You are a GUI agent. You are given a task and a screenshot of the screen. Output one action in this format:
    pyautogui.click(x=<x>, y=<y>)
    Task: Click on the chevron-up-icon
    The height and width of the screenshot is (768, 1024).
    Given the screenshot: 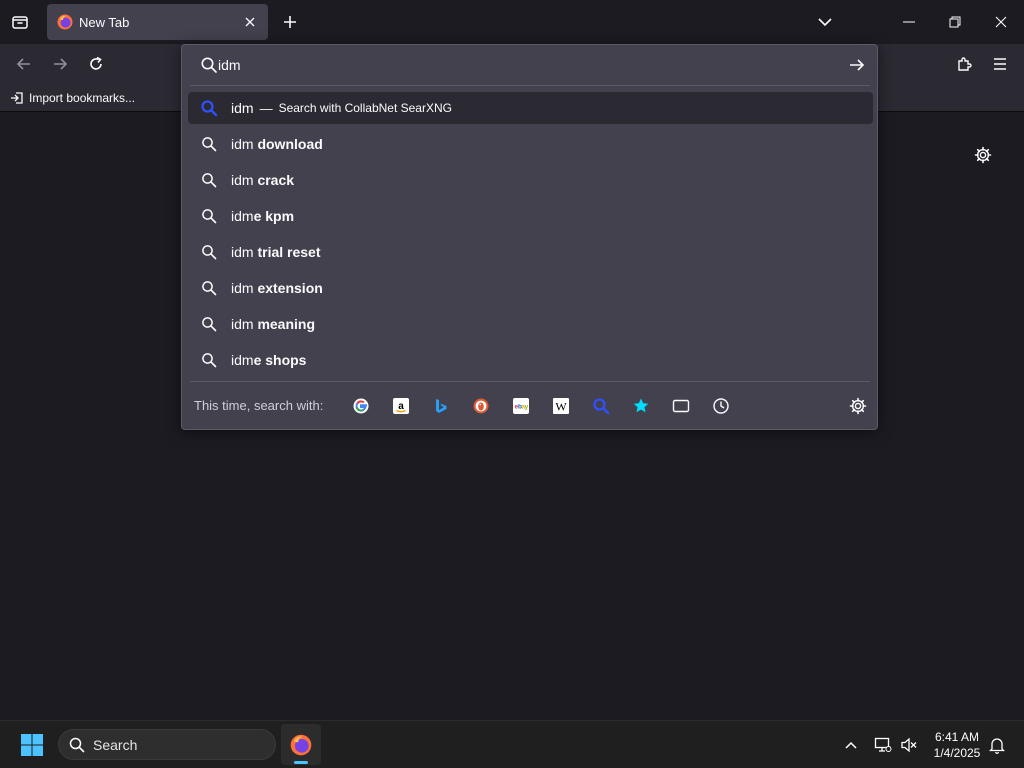 What is the action you would take?
    pyautogui.click(x=851, y=745)
    